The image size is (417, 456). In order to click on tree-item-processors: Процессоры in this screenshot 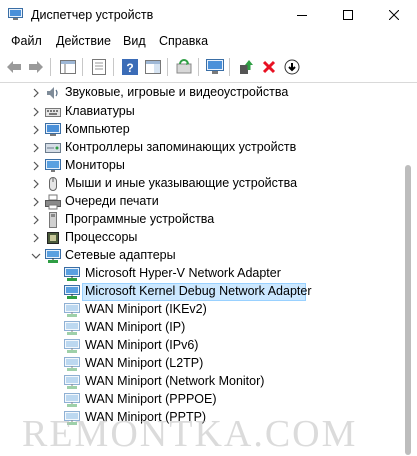, I will do `click(200, 238)`.